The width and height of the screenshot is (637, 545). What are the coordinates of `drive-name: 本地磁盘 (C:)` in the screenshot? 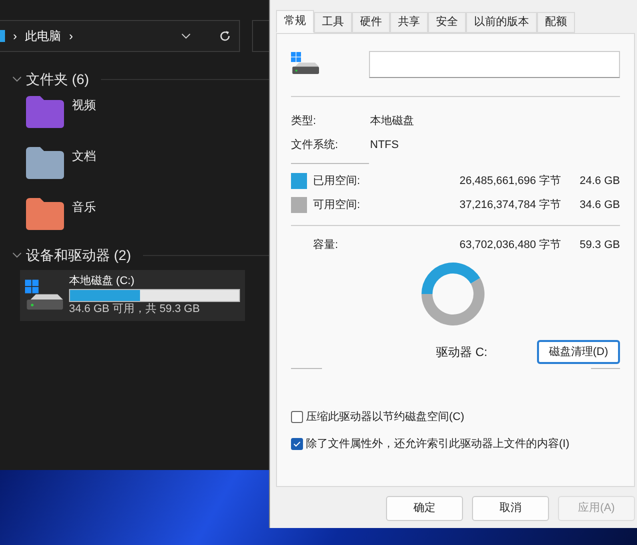 It's located at (102, 281).